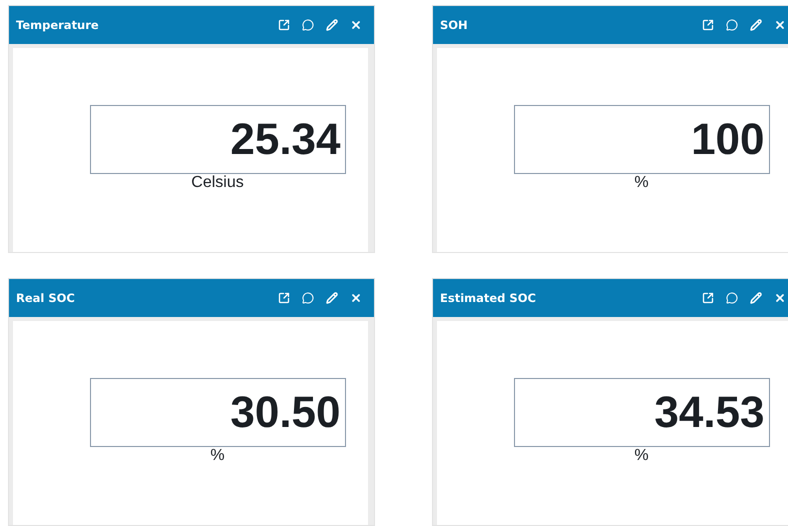 The image size is (788, 526). Describe the element at coordinates (488, 298) in the screenshot. I see `widget-title: Estimated SOC` at that location.